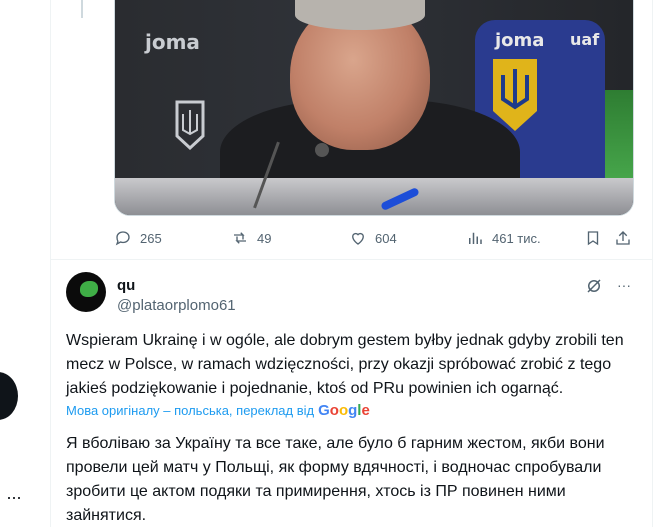 The height and width of the screenshot is (528, 672). What do you see at coordinates (520, 40) in the screenshot?
I see `image-logo-joma-2: joma` at bounding box center [520, 40].